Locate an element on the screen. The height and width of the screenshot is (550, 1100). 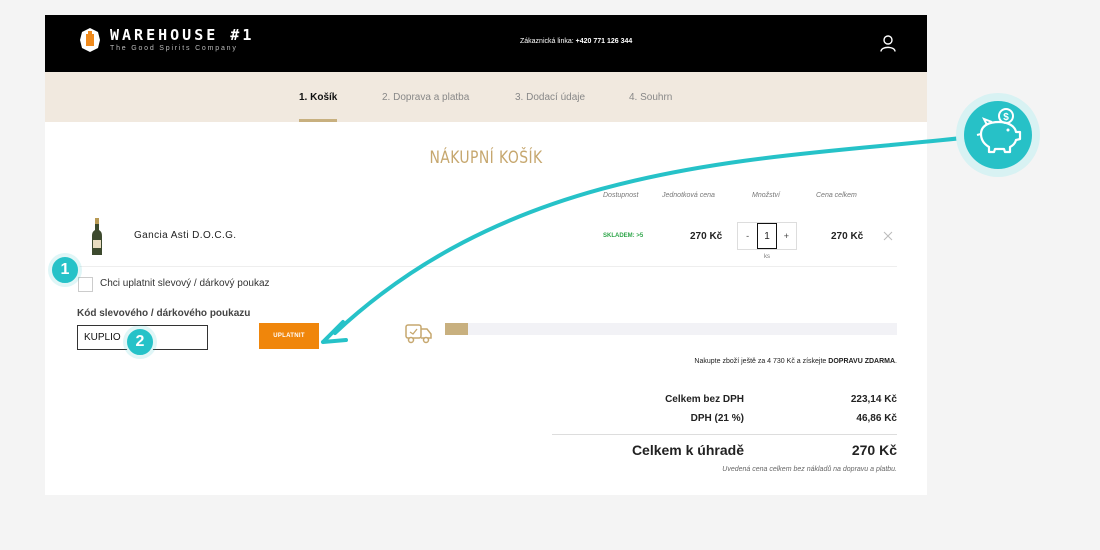
product-name: Gancia Asti D.O.C.G. is located at coordinates (185, 235).